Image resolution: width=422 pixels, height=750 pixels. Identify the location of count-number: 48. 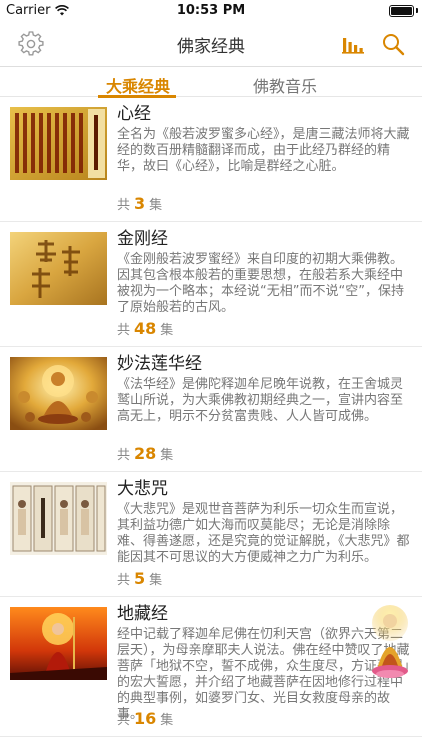
(145, 328).